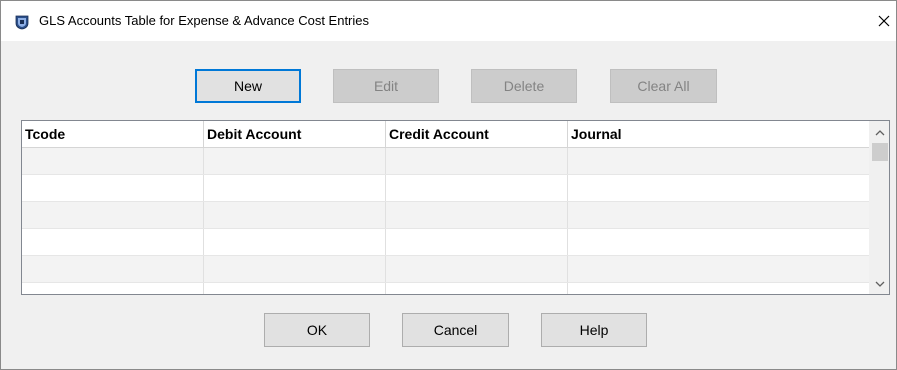 This screenshot has width=897, height=370. I want to click on edit-button-label: Edit, so click(386, 86).